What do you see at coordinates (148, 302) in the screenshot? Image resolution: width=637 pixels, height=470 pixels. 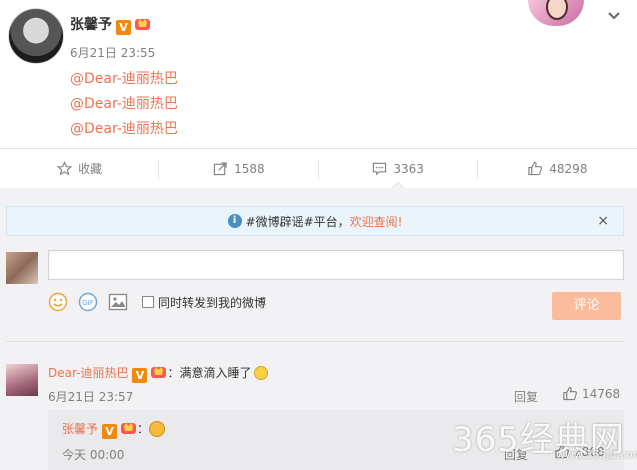 I see `repost-checkbox` at bounding box center [148, 302].